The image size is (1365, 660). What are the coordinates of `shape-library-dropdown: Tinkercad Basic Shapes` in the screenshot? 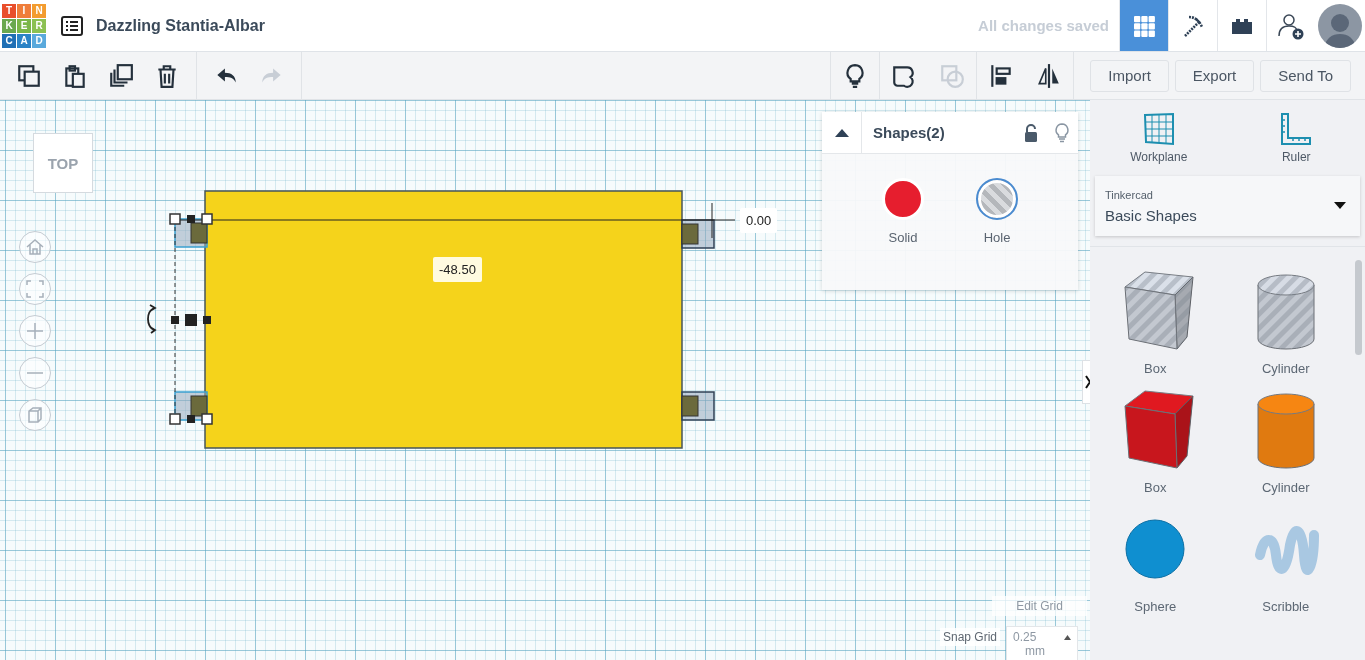 It's located at (1227, 206).